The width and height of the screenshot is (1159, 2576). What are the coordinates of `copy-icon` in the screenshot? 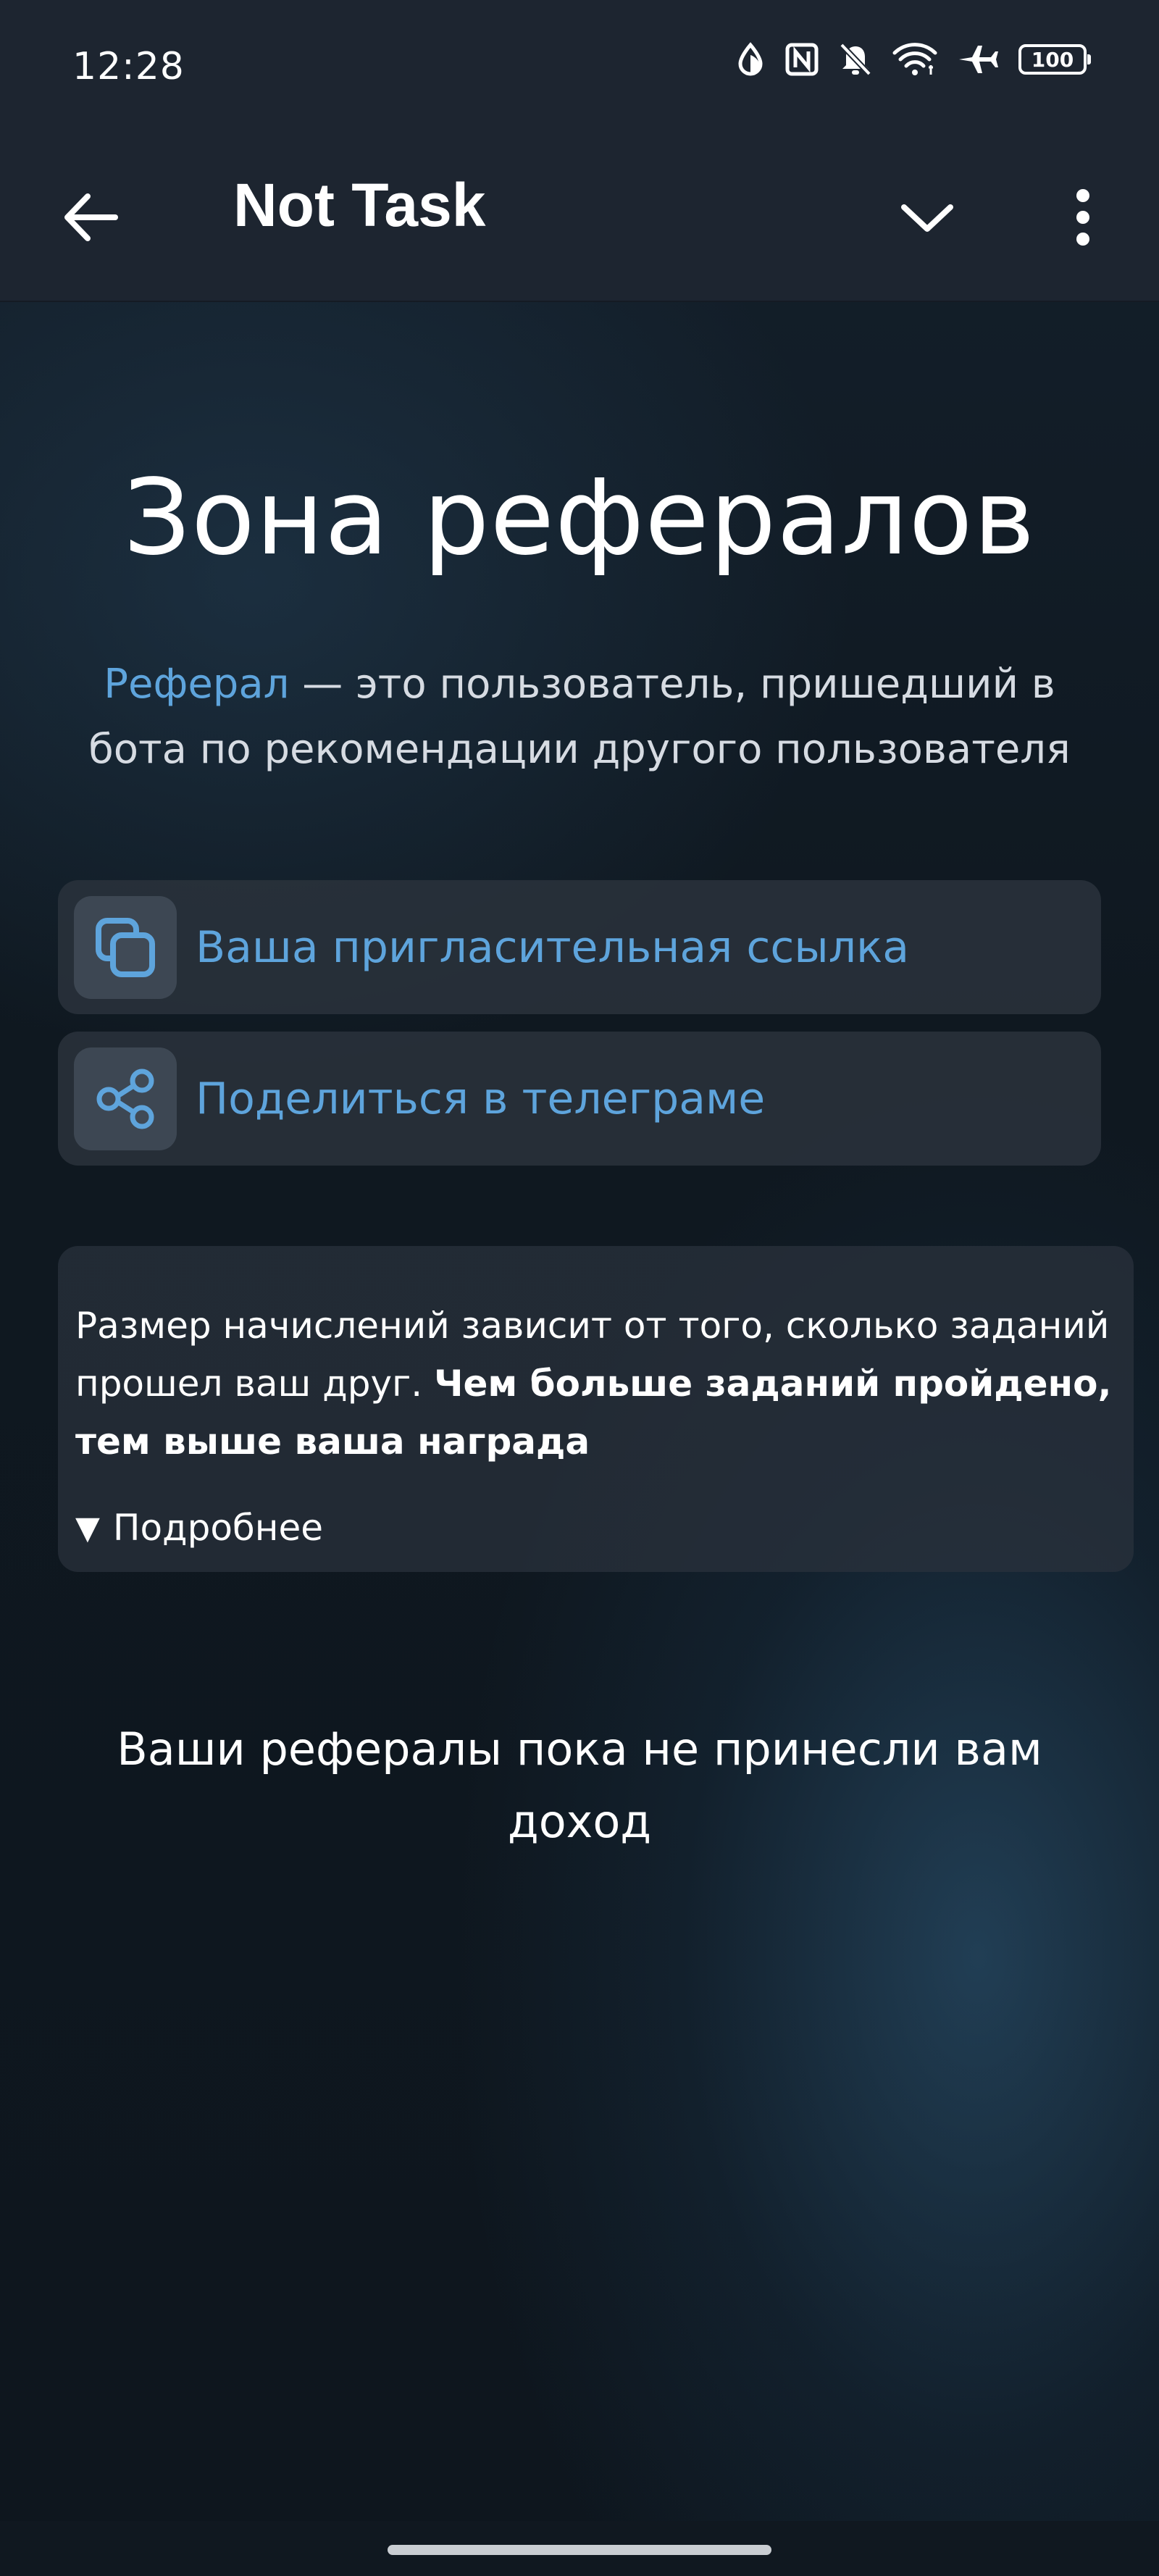 It's located at (126, 947).